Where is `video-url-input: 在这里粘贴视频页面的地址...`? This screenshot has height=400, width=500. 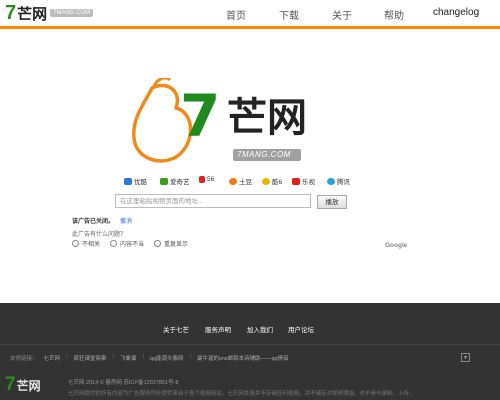 video-url-input: 在这里粘贴视频页面的地址... is located at coordinates (213, 201).